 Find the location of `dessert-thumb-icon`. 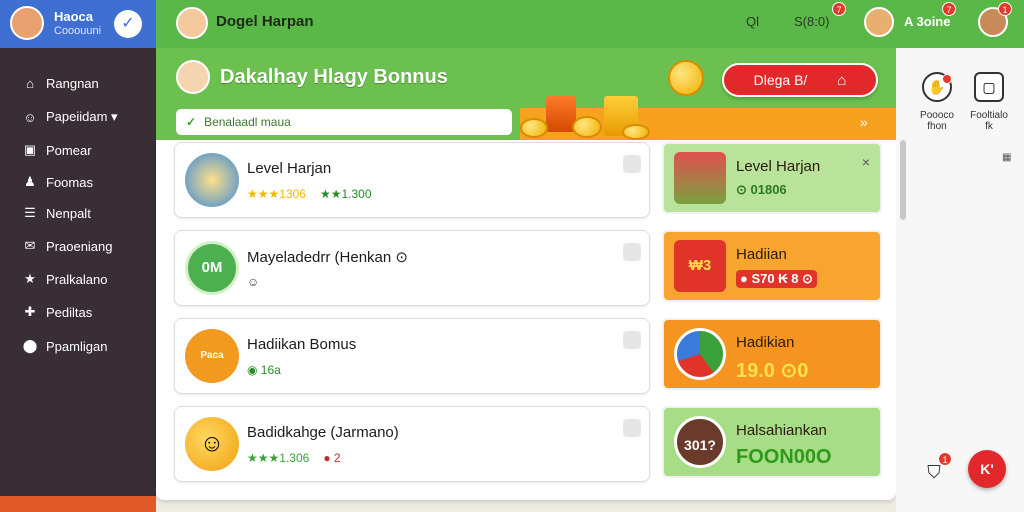

dessert-thumb-icon is located at coordinates (212, 180).